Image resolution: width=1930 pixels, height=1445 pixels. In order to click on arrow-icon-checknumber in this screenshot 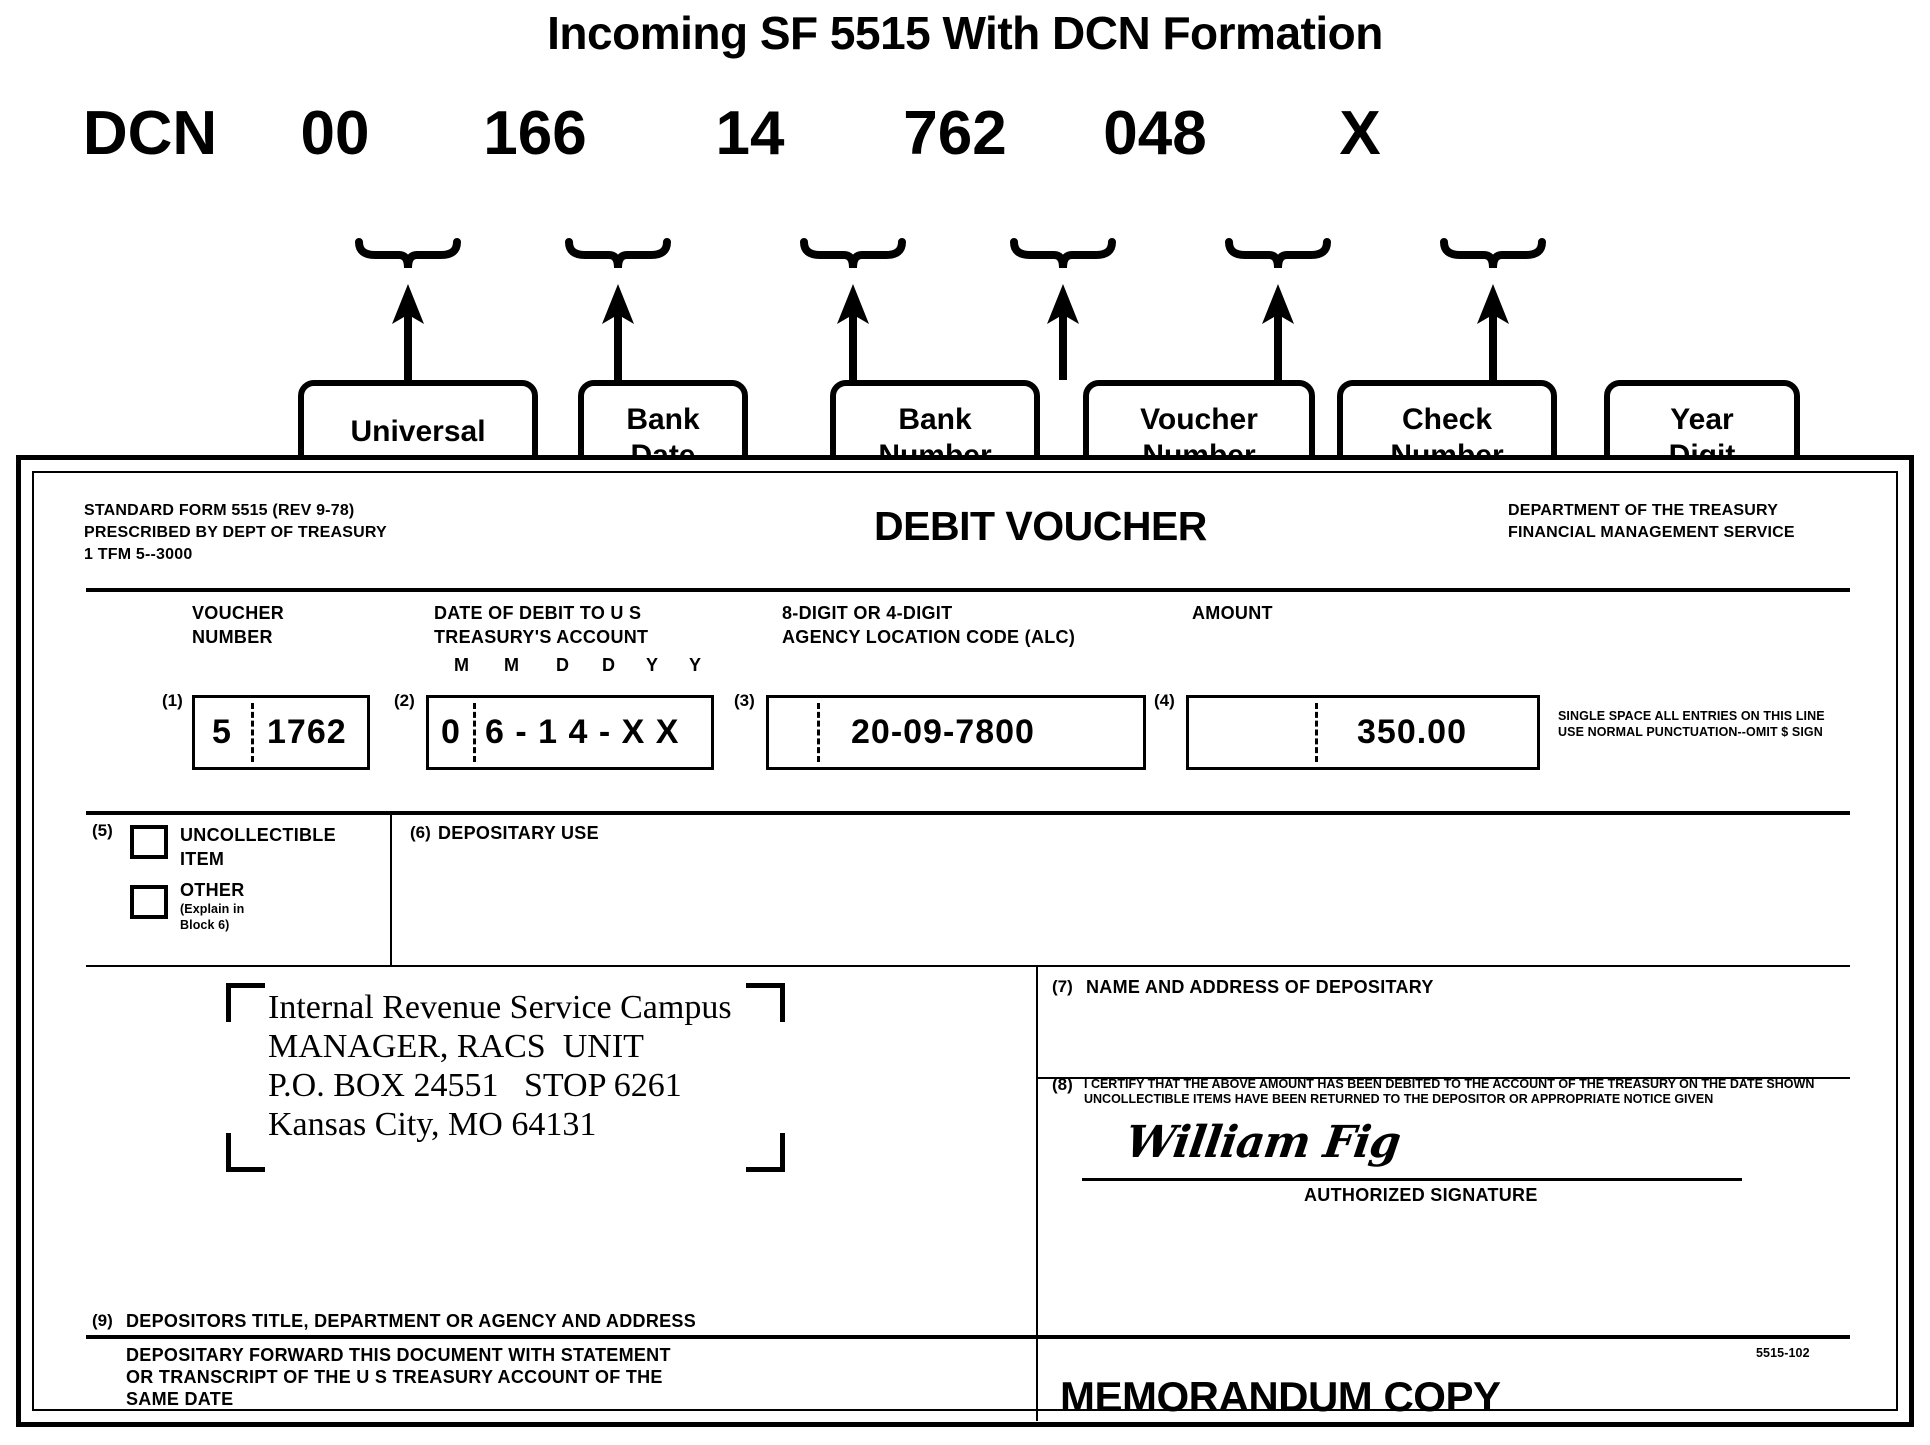, I will do `click(1278, 332)`.